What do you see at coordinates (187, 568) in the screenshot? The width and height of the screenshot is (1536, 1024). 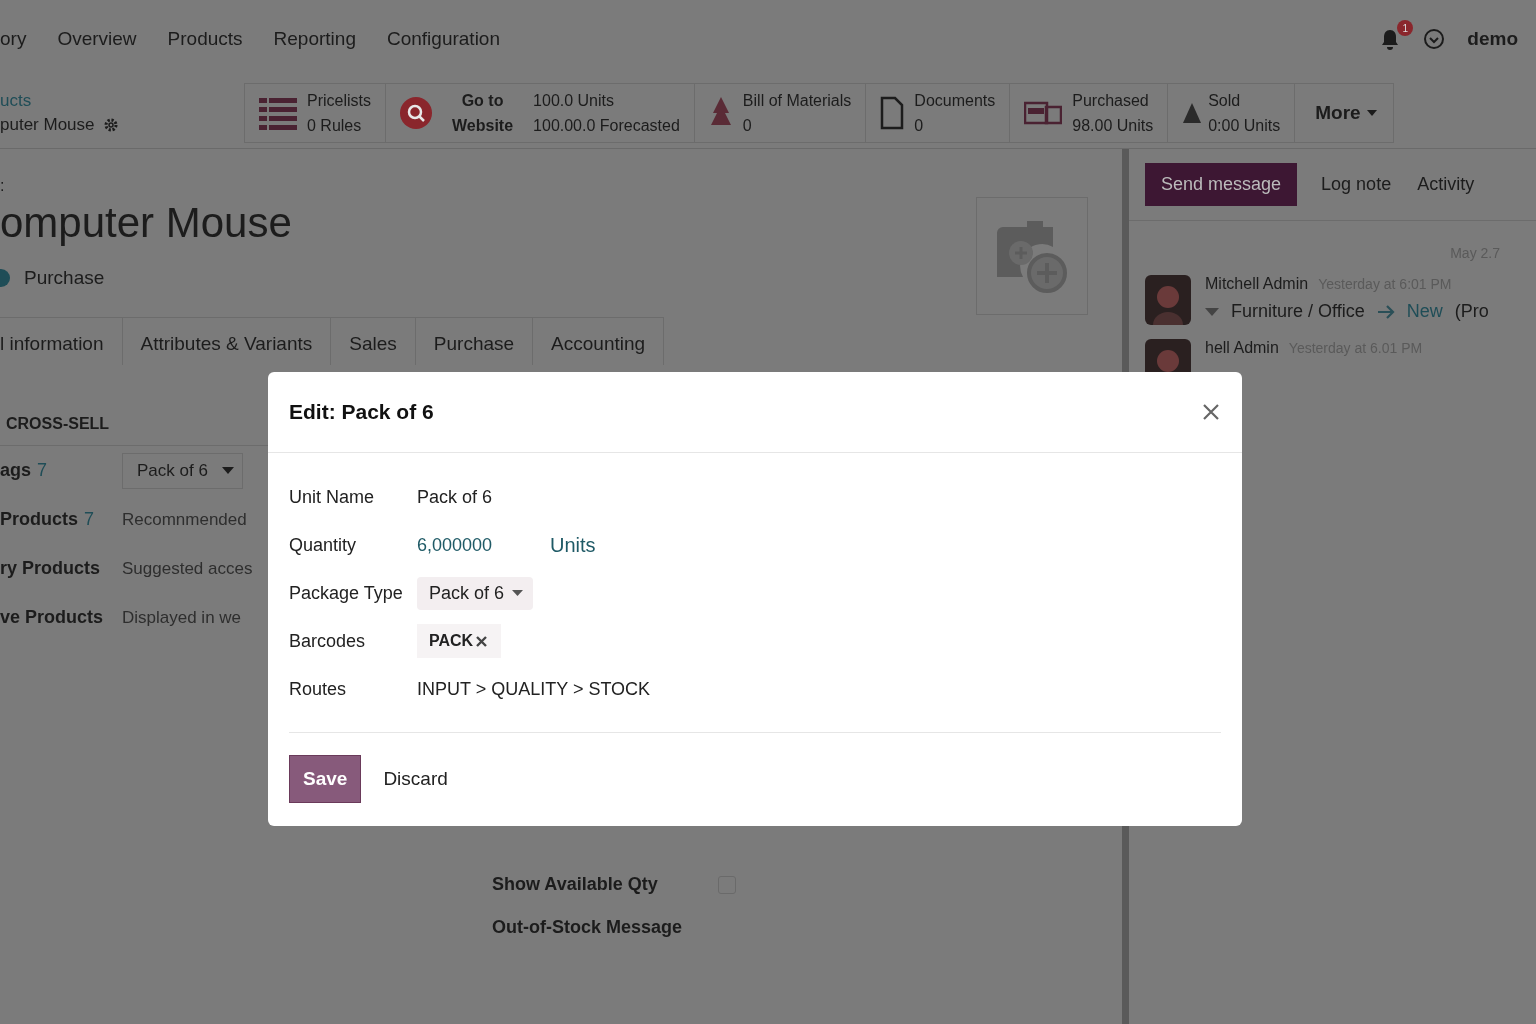 I see `placeholder-text: Suggested acces` at bounding box center [187, 568].